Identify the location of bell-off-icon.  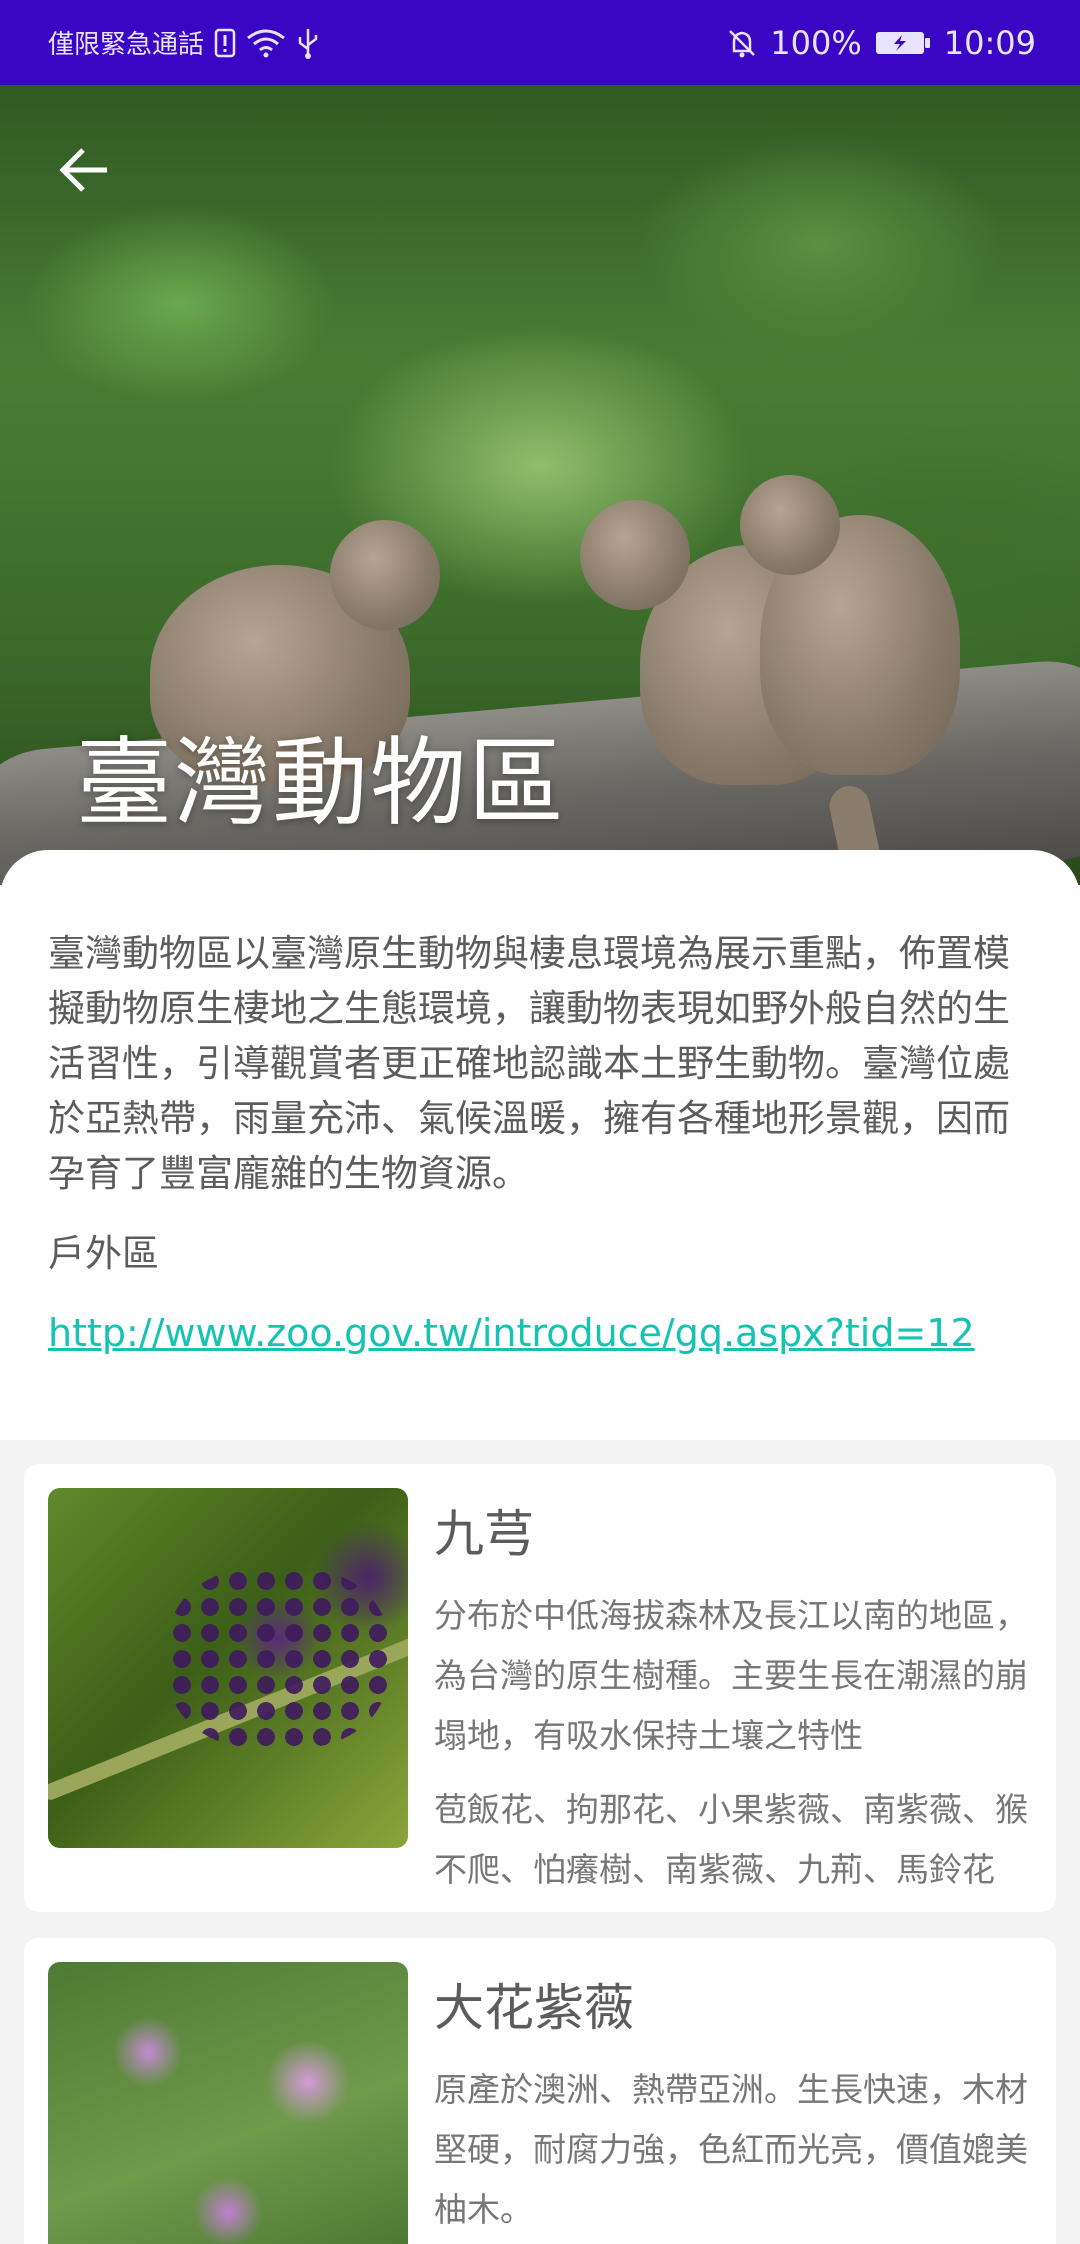
(742, 43).